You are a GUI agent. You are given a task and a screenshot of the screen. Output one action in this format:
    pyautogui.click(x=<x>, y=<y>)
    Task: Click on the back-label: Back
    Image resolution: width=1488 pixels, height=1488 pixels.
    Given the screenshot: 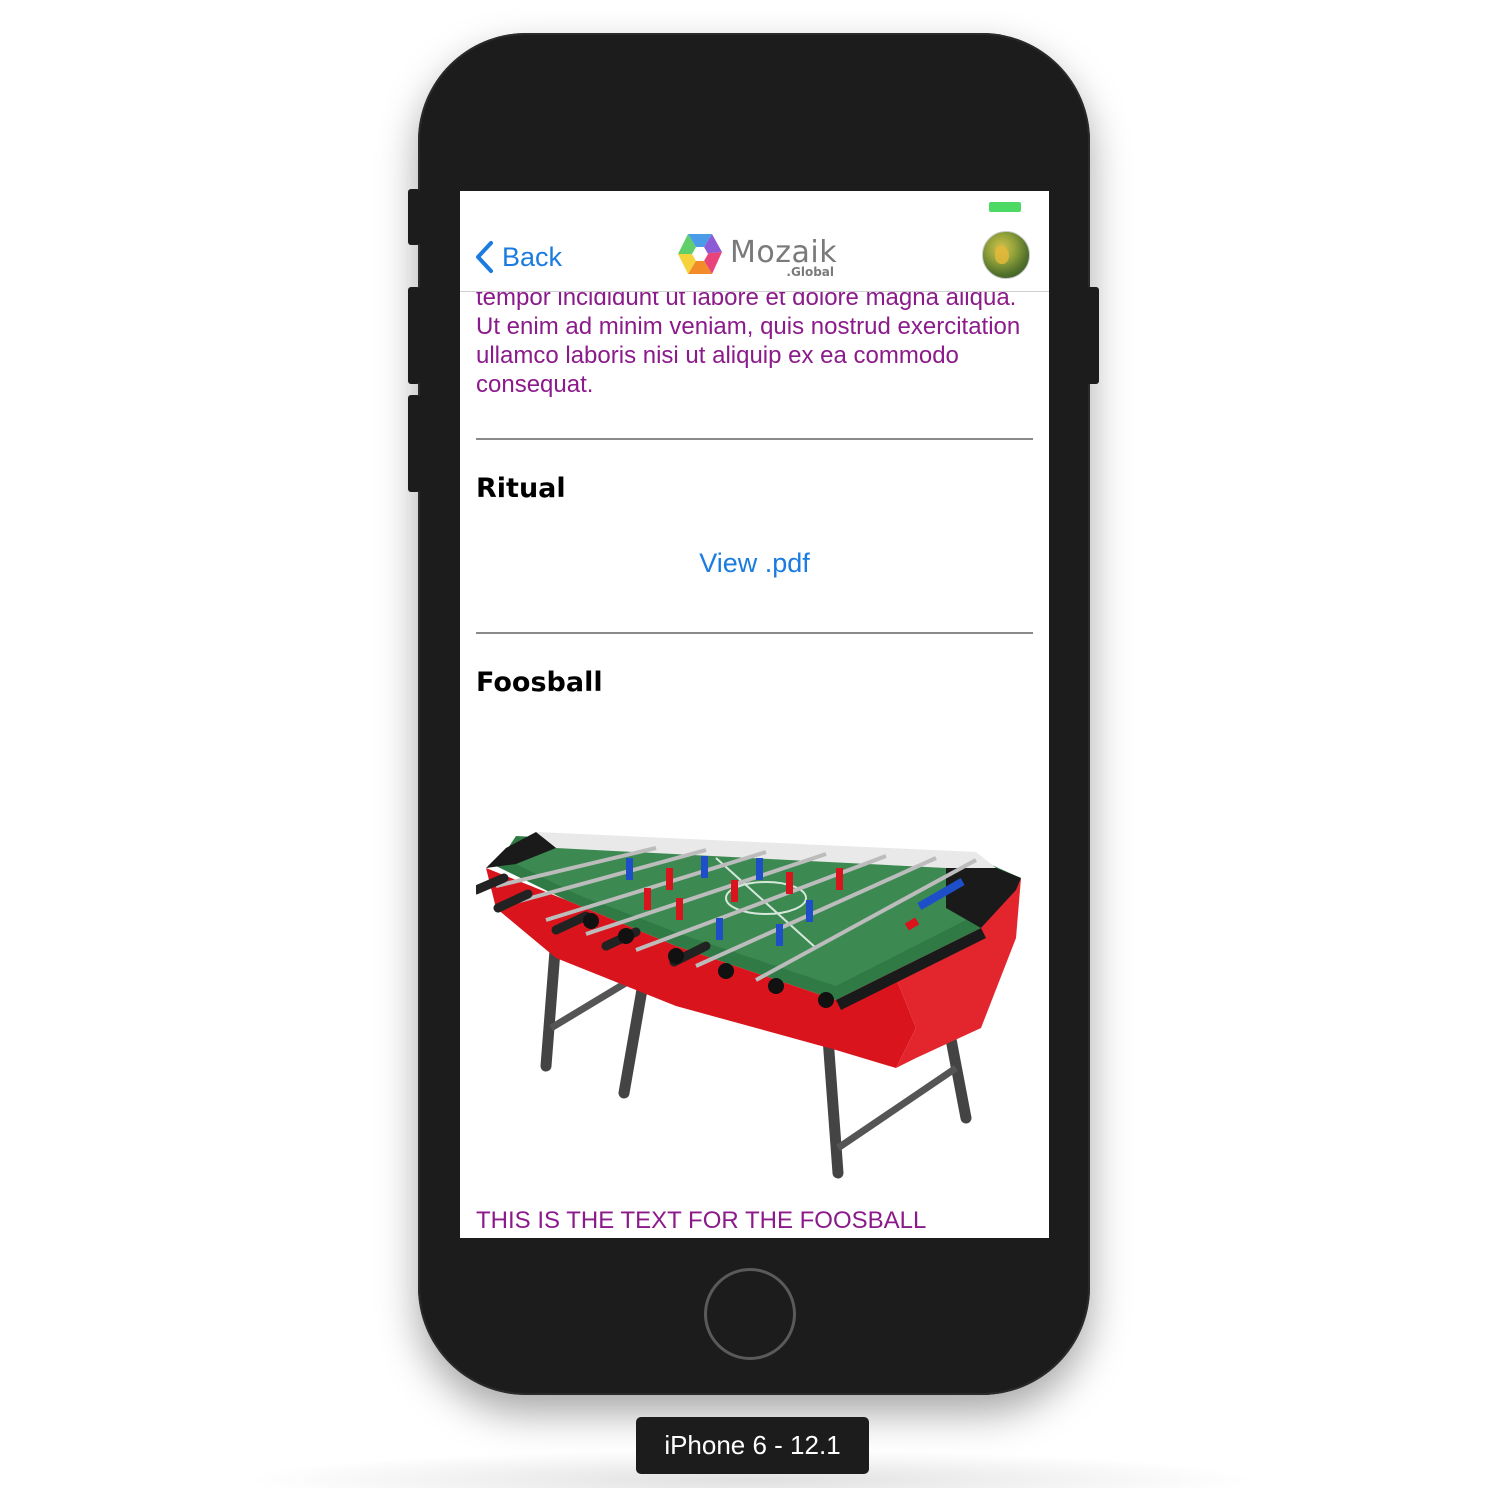 What is the action you would take?
    pyautogui.click(x=532, y=256)
    